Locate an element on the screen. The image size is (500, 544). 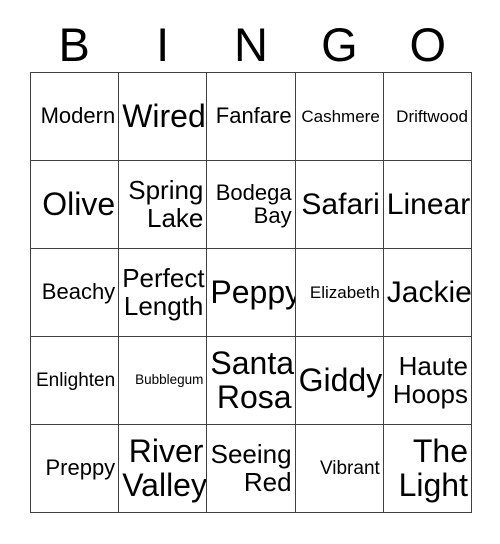
header-letter-label: G is located at coordinates (339, 44).